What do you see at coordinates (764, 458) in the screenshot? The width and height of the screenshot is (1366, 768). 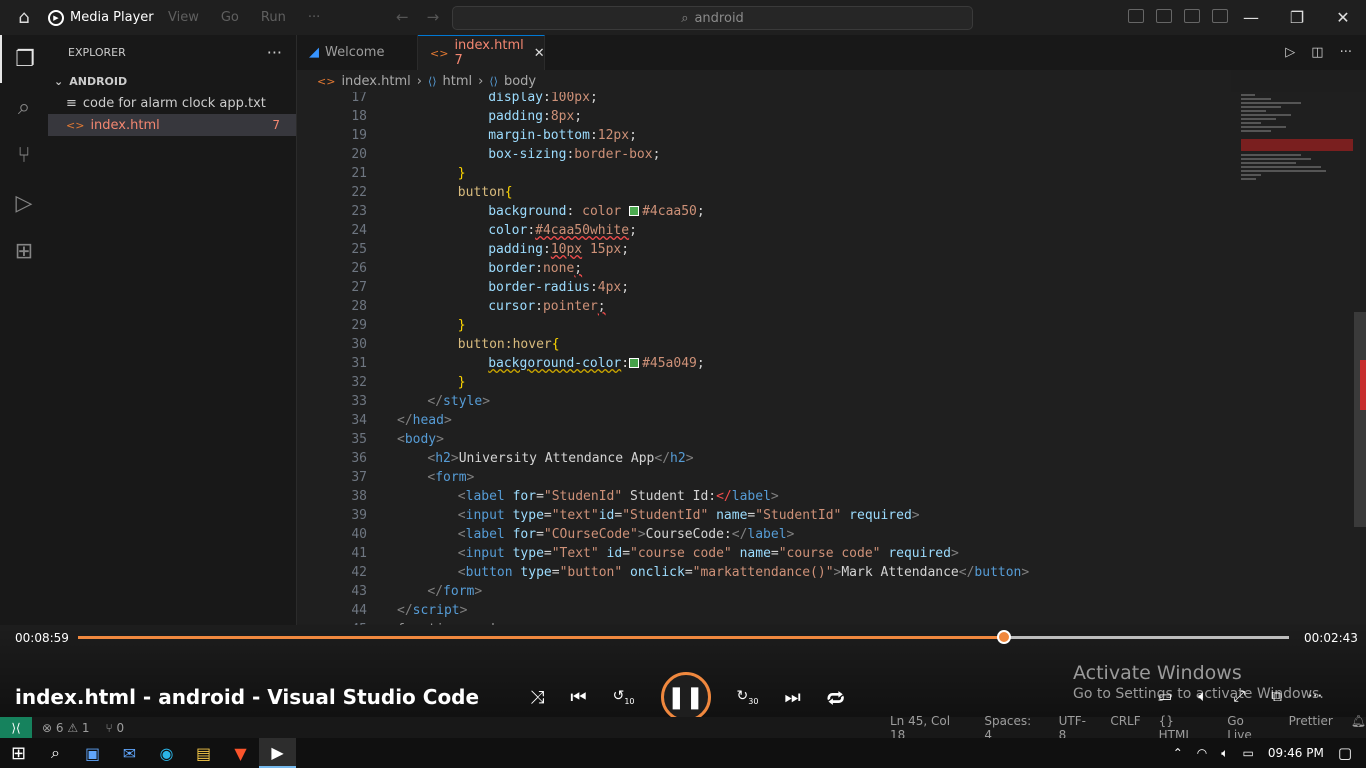 I see `code-line: 36 <h2>University Attendance App</h2>` at bounding box center [764, 458].